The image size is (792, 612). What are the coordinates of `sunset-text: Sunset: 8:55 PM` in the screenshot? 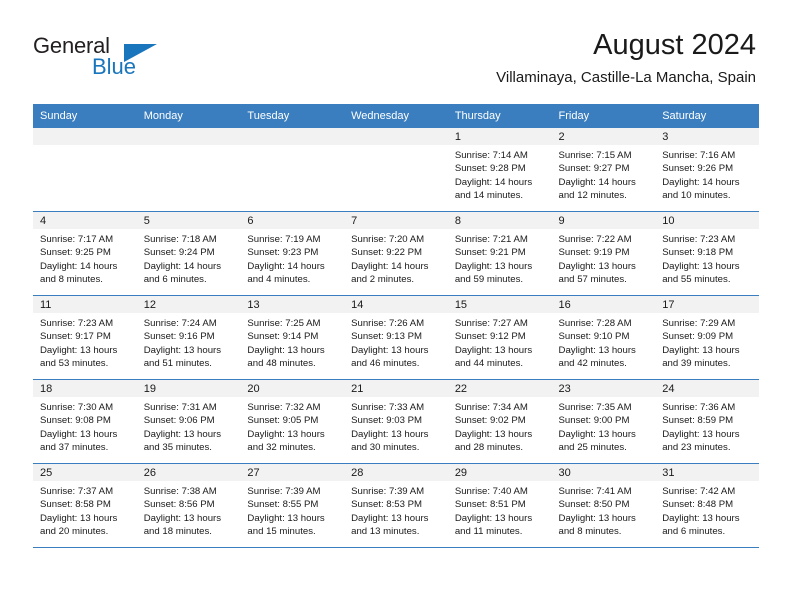 It's located at (283, 505).